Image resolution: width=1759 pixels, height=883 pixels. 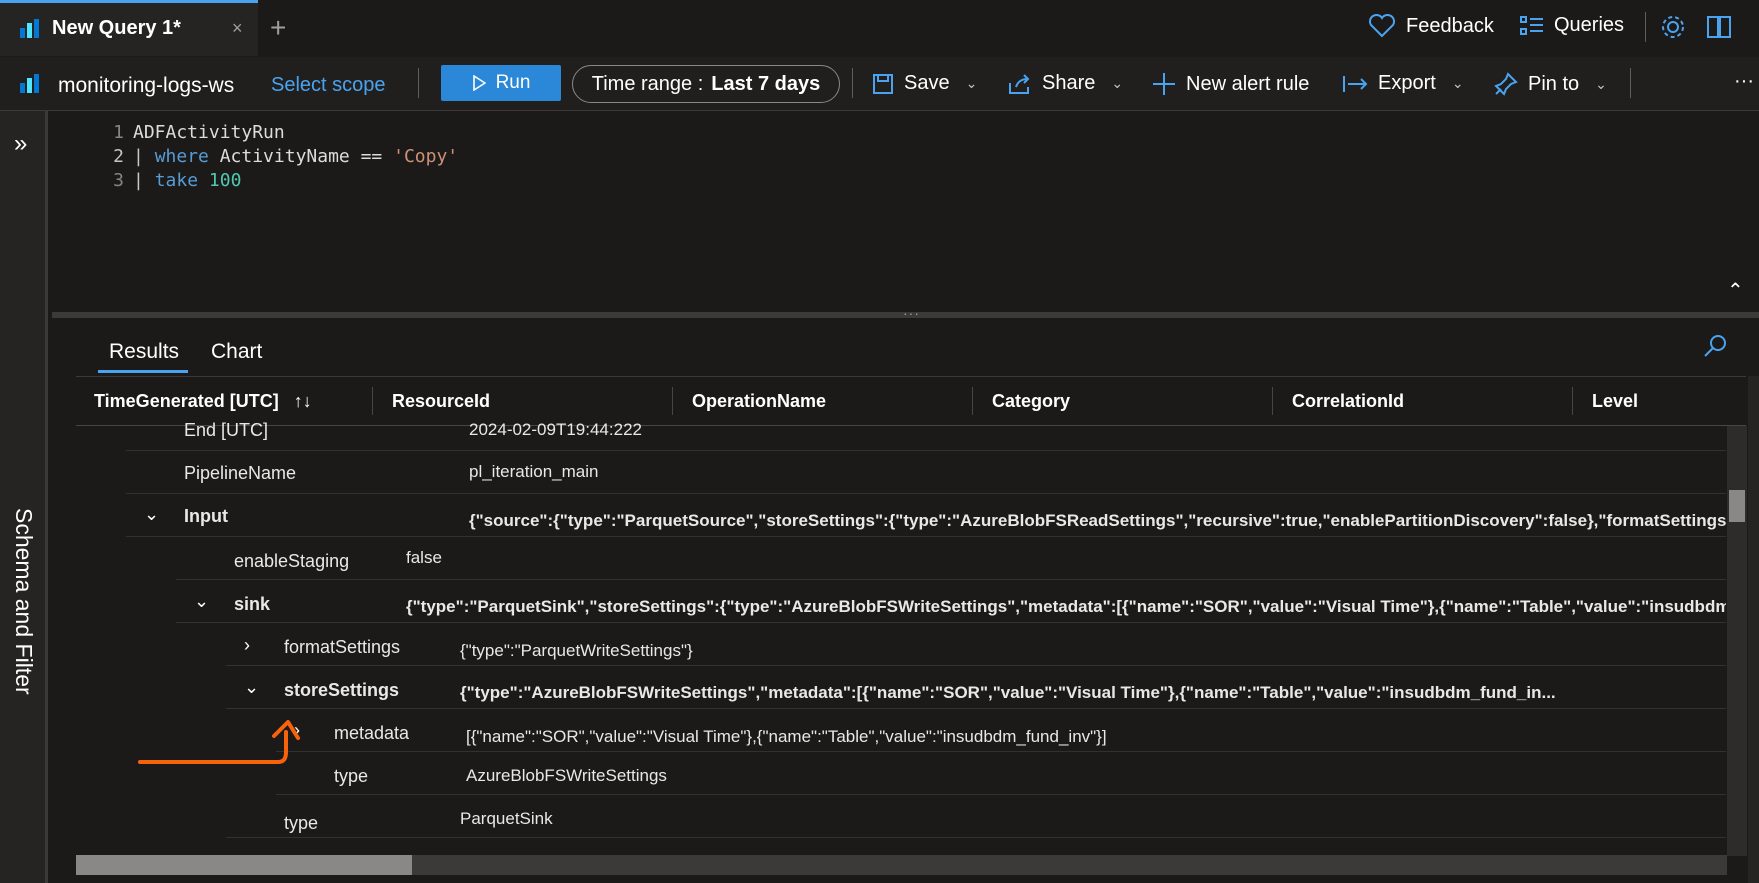 What do you see at coordinates (278, 28) in the screenshot?
I see `add-tab-icon: +` at bounding box center [278, 28].